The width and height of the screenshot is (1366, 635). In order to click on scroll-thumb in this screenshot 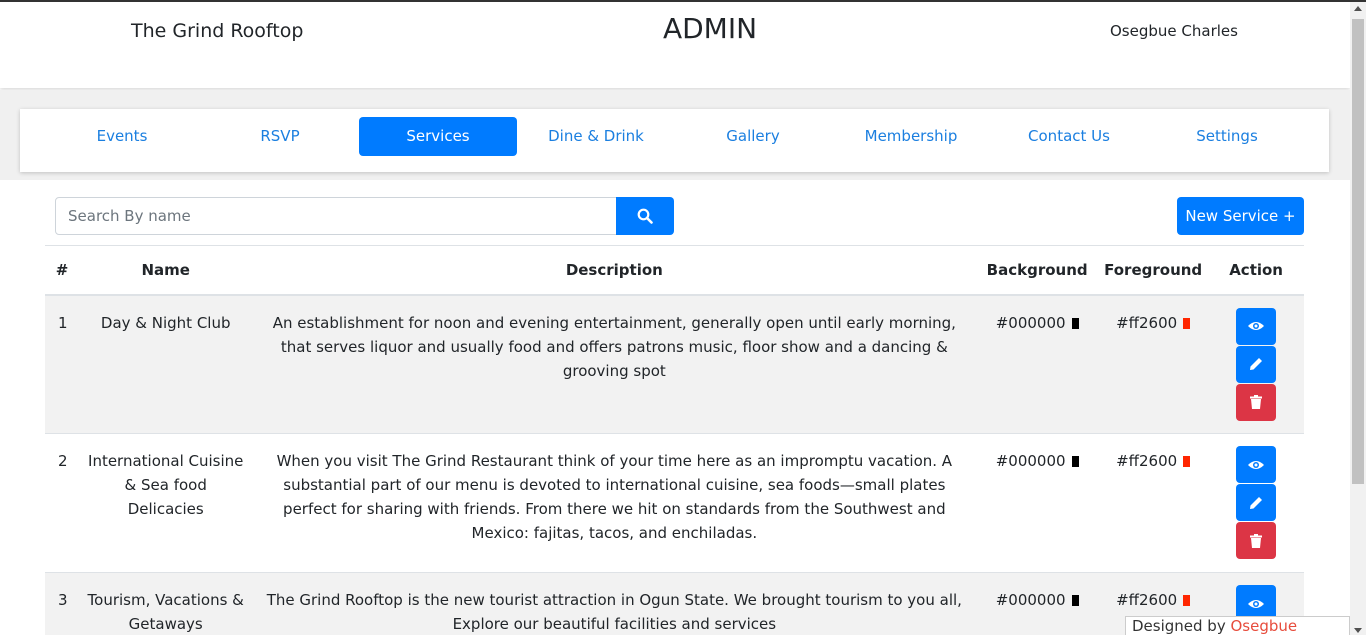, I will do `click(1358, 251)`.